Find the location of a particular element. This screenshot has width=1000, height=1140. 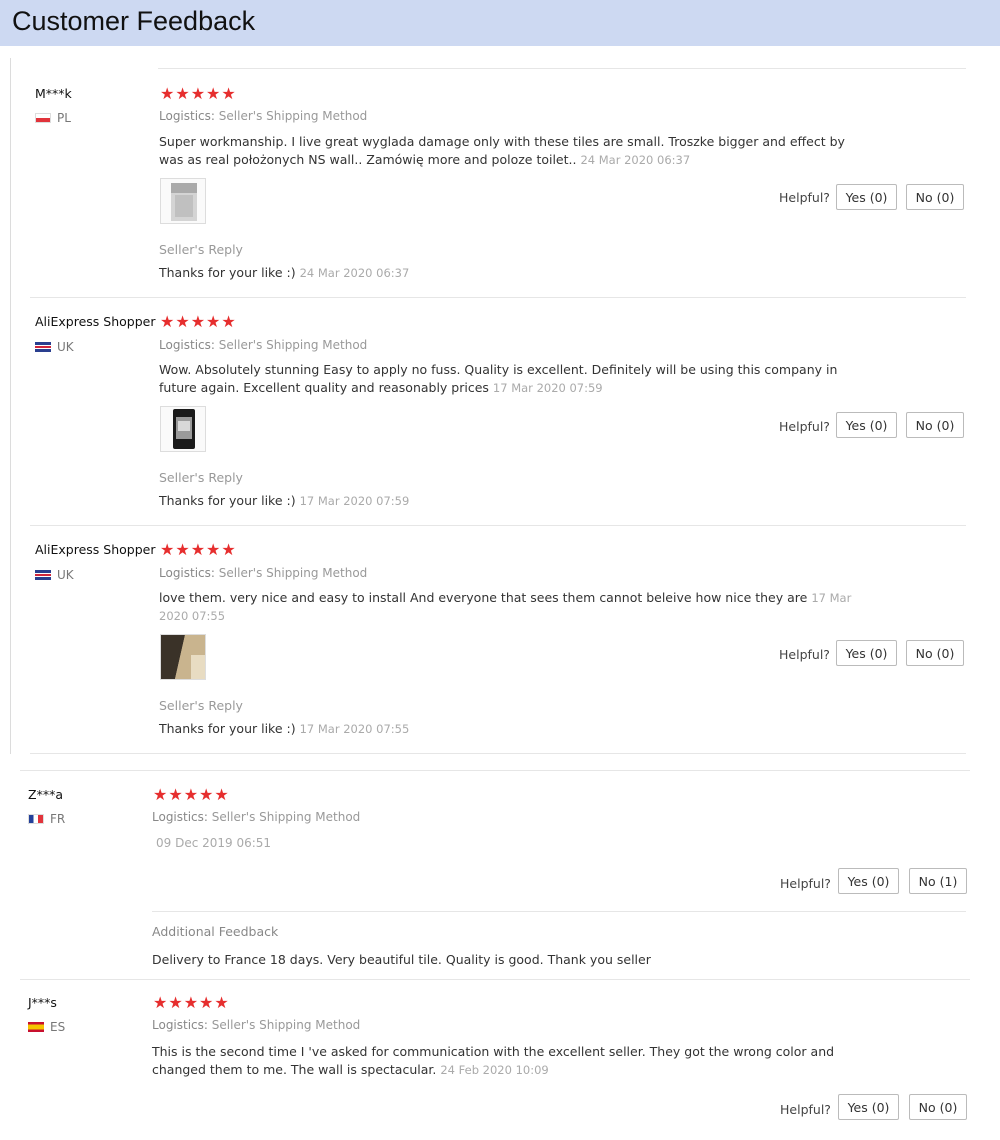

reviewer-country: FR is located at coordinates (46, 819).